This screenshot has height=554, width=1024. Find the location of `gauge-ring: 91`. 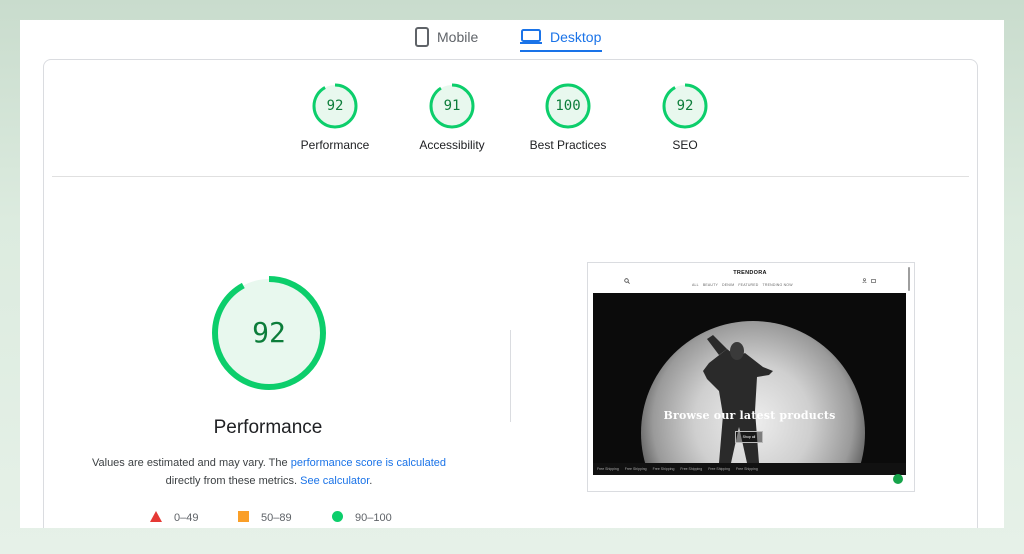

gauge-ring: 91 is located at coordinates (452, 106).